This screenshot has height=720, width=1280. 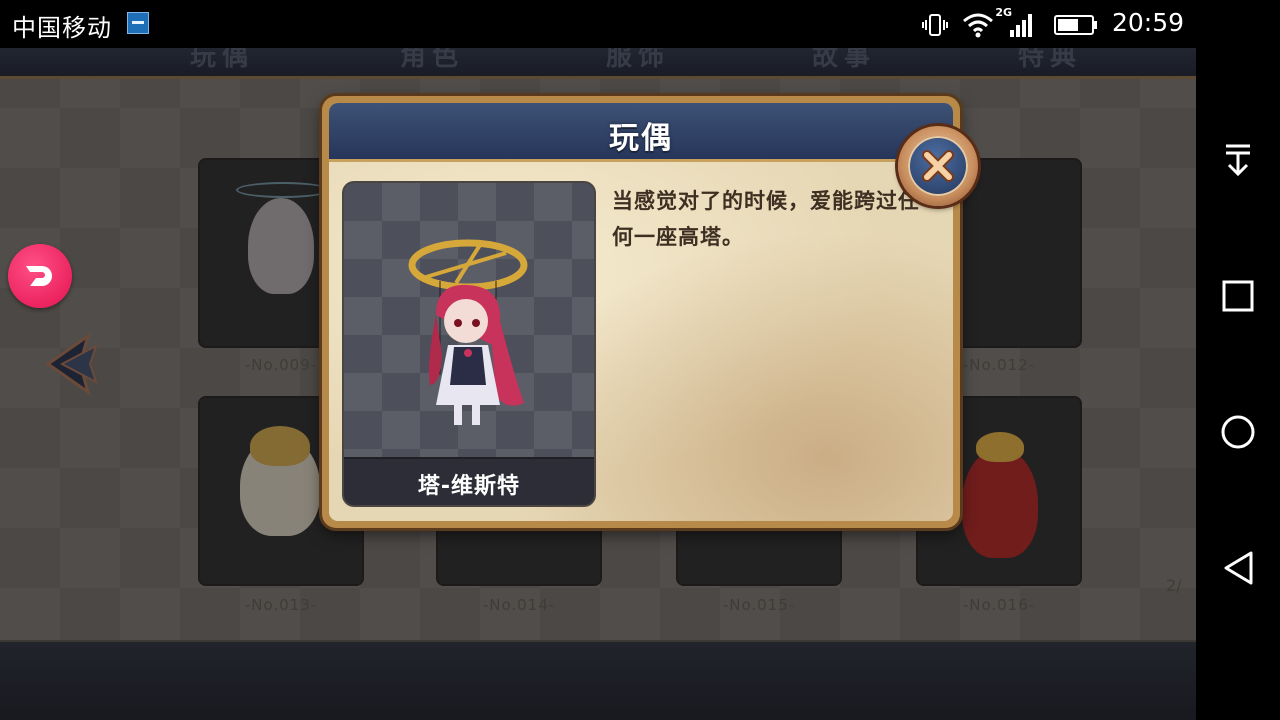 I want to click on close-button-face, so click(x=938, y=166).